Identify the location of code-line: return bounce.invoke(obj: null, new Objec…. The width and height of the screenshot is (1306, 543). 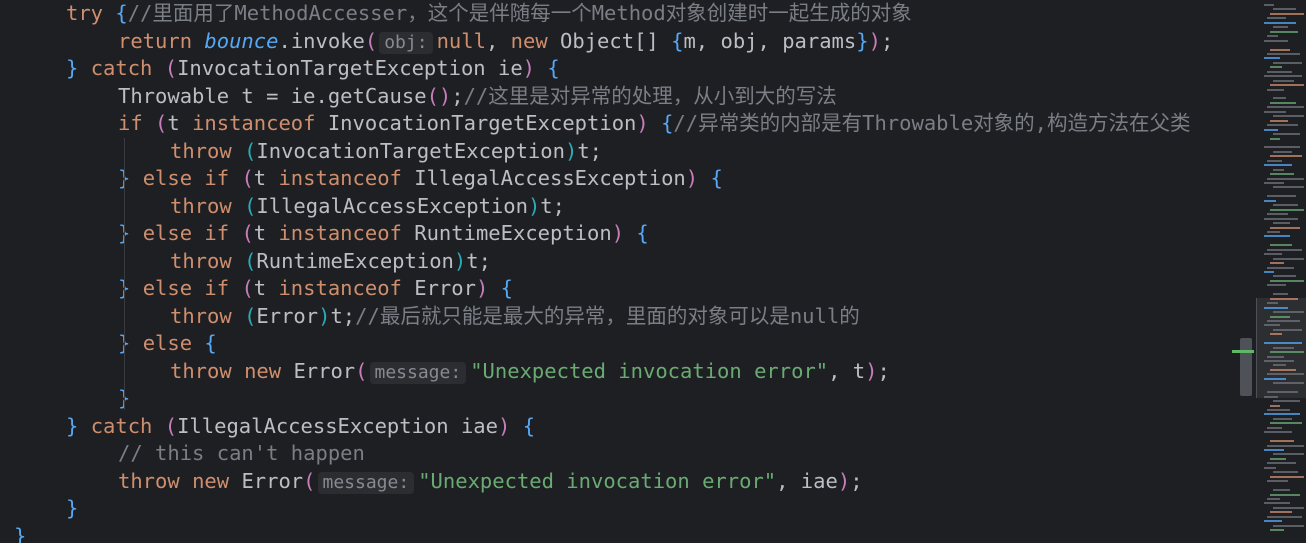
(505, 42).